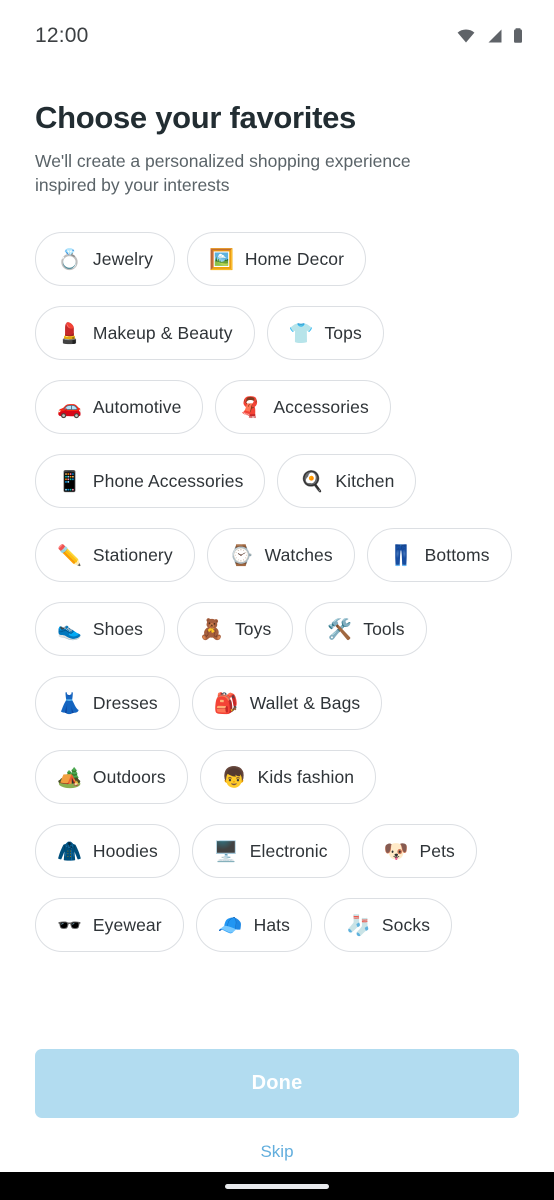  I want to click on jeans-icon: 👖, so click(401, 555).